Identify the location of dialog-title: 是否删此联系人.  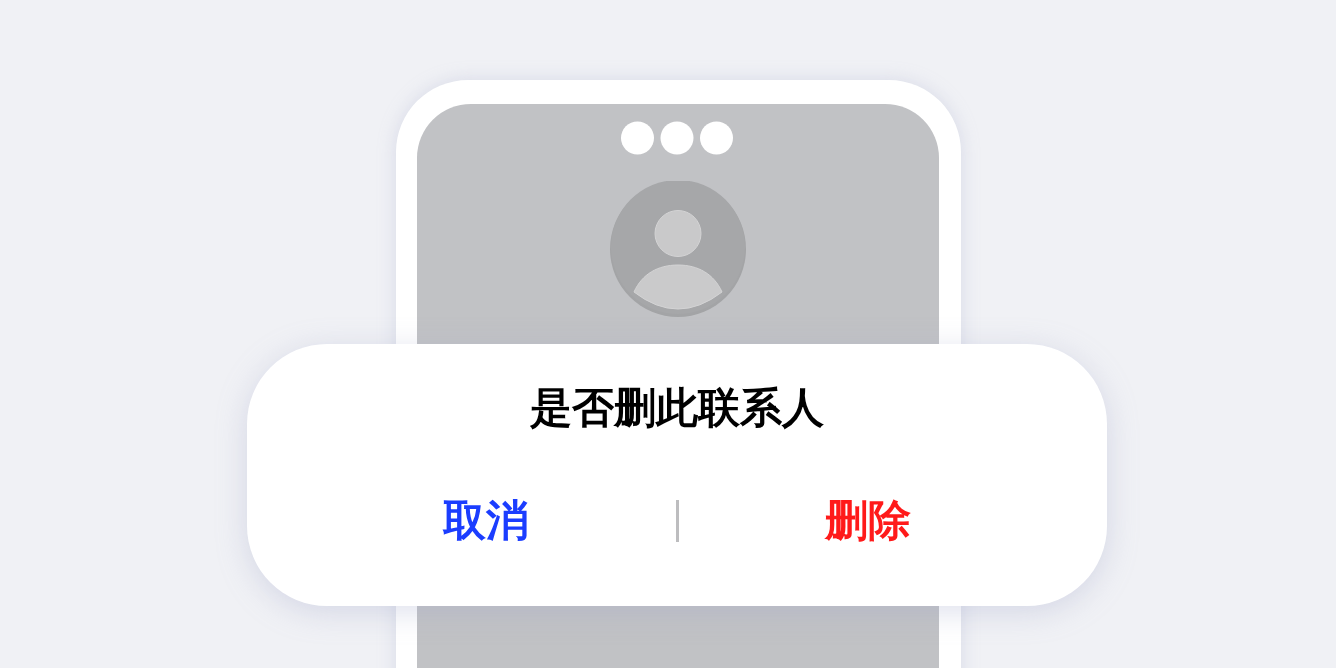
(677, 408).